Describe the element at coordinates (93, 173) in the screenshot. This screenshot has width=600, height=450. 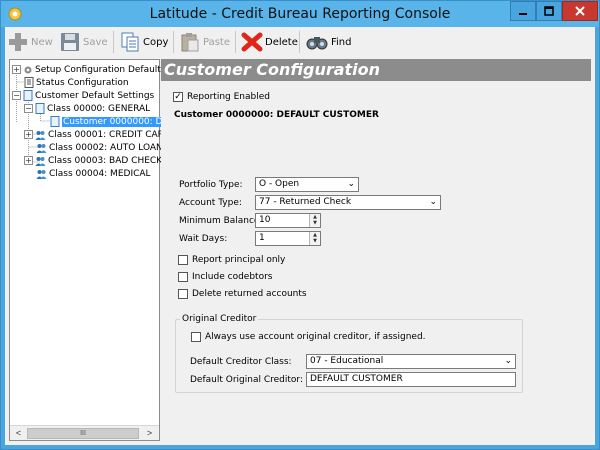
I see `tree-item-class-medical: Class 00004: MEDICAL` at that location.